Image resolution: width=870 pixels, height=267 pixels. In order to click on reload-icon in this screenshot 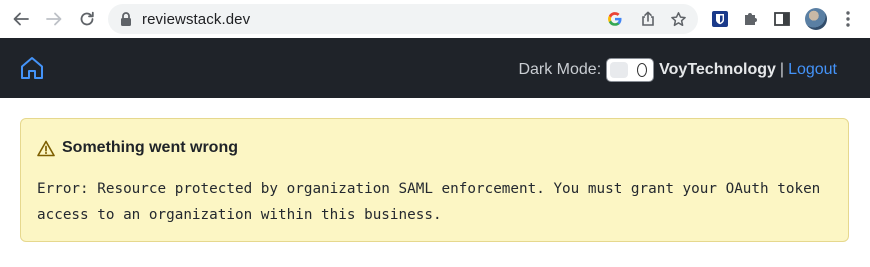, I will do `click(87, 18)`.